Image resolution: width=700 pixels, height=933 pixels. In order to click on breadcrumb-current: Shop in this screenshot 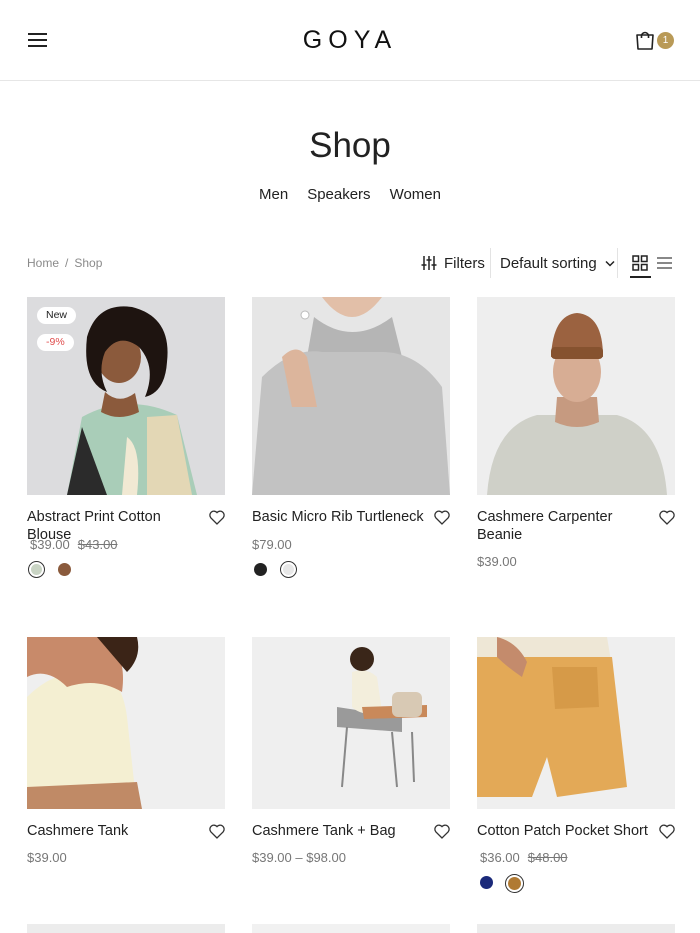, I will do `click(88, 263)`.